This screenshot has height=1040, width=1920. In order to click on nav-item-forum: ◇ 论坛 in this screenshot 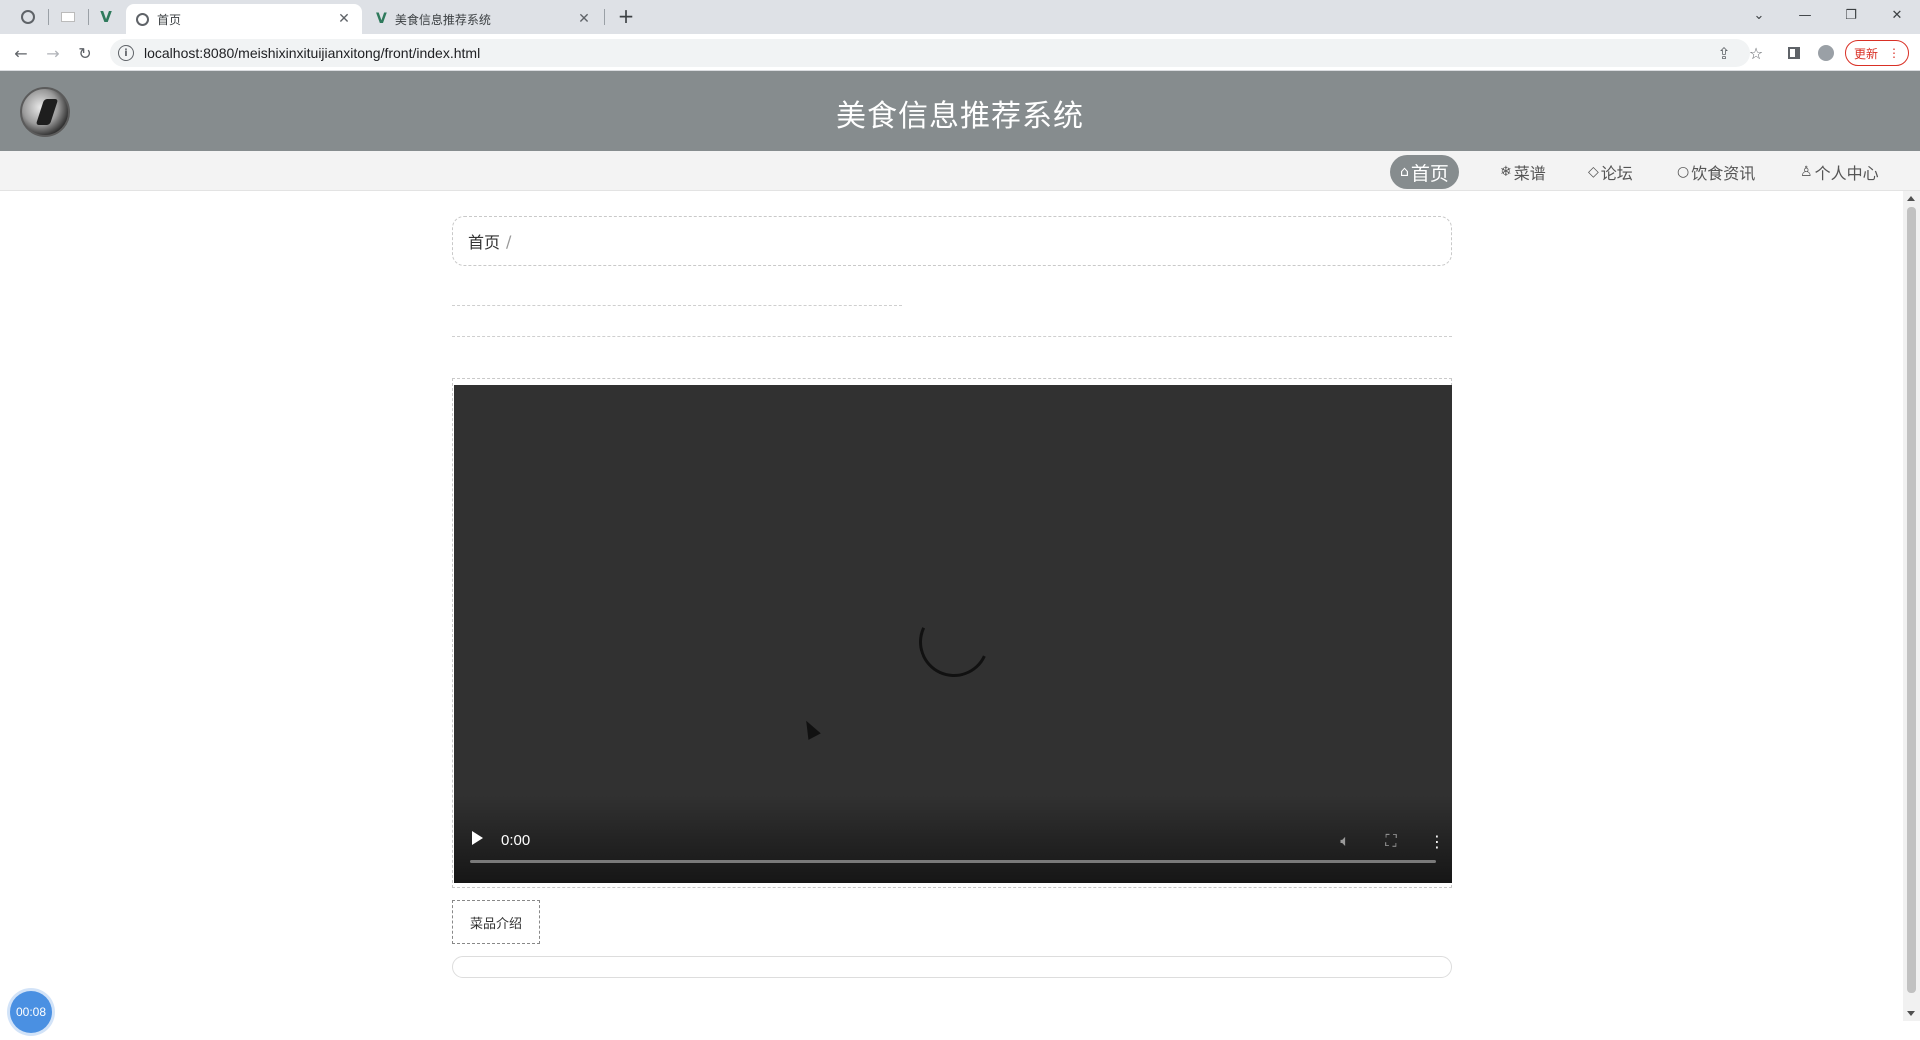, I will do `click(1610, 172)`.